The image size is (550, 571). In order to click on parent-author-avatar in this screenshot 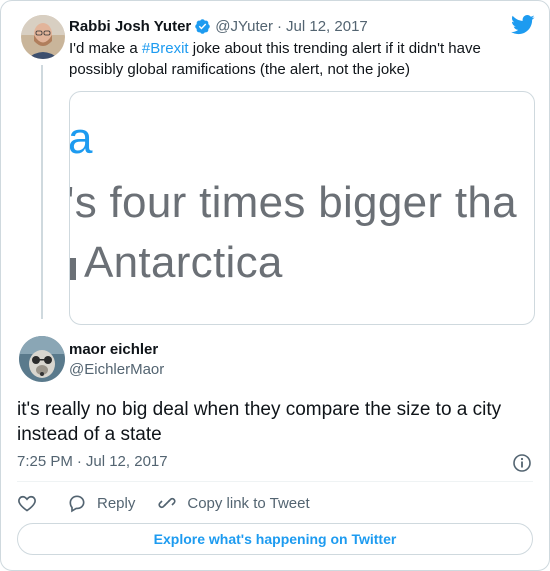, I will do `click(43, 37)`.